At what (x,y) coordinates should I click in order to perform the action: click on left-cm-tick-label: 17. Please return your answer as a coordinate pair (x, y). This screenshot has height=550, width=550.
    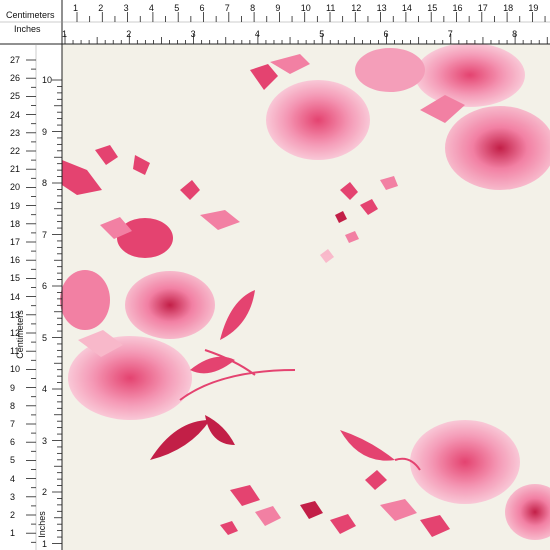
    Looking at the image, I should click on (15, 242).